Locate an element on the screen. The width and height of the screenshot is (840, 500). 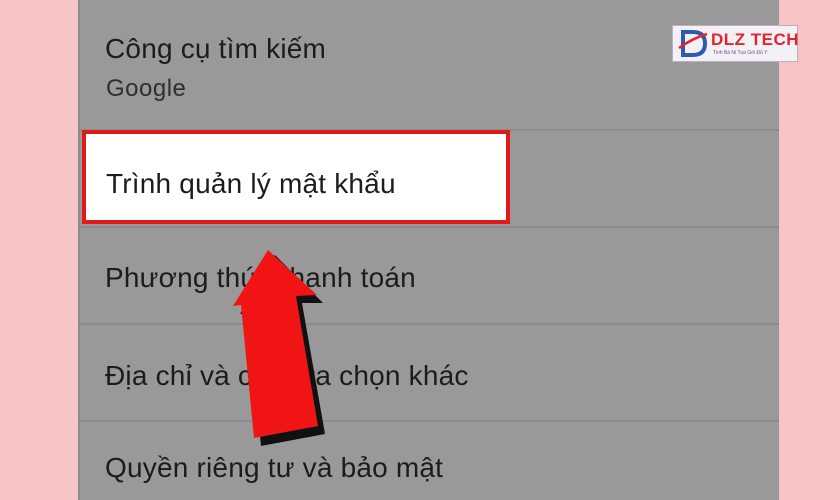
pointer-arrow is located at coordinates (279, 348).